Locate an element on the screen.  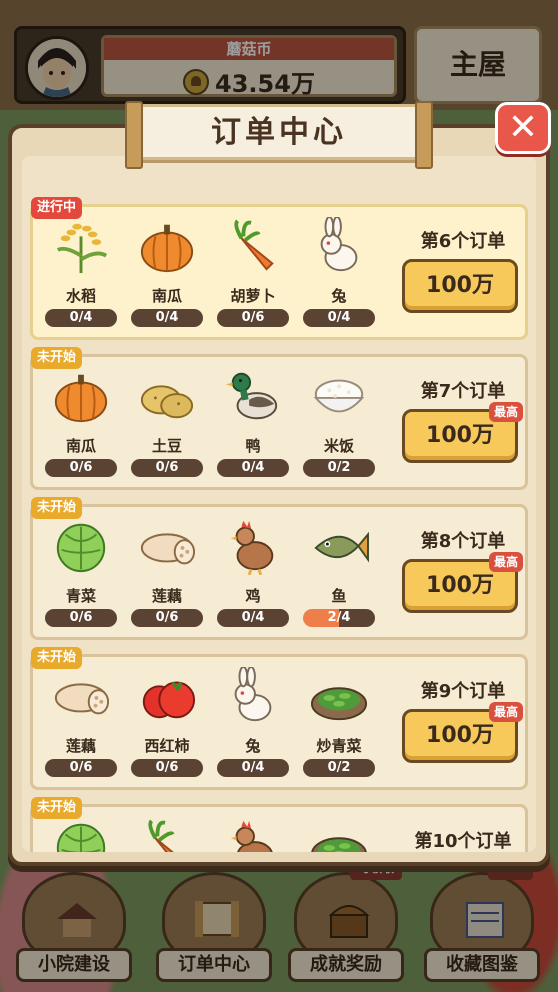
cabbage-icon is located at coordinates (81, 837).